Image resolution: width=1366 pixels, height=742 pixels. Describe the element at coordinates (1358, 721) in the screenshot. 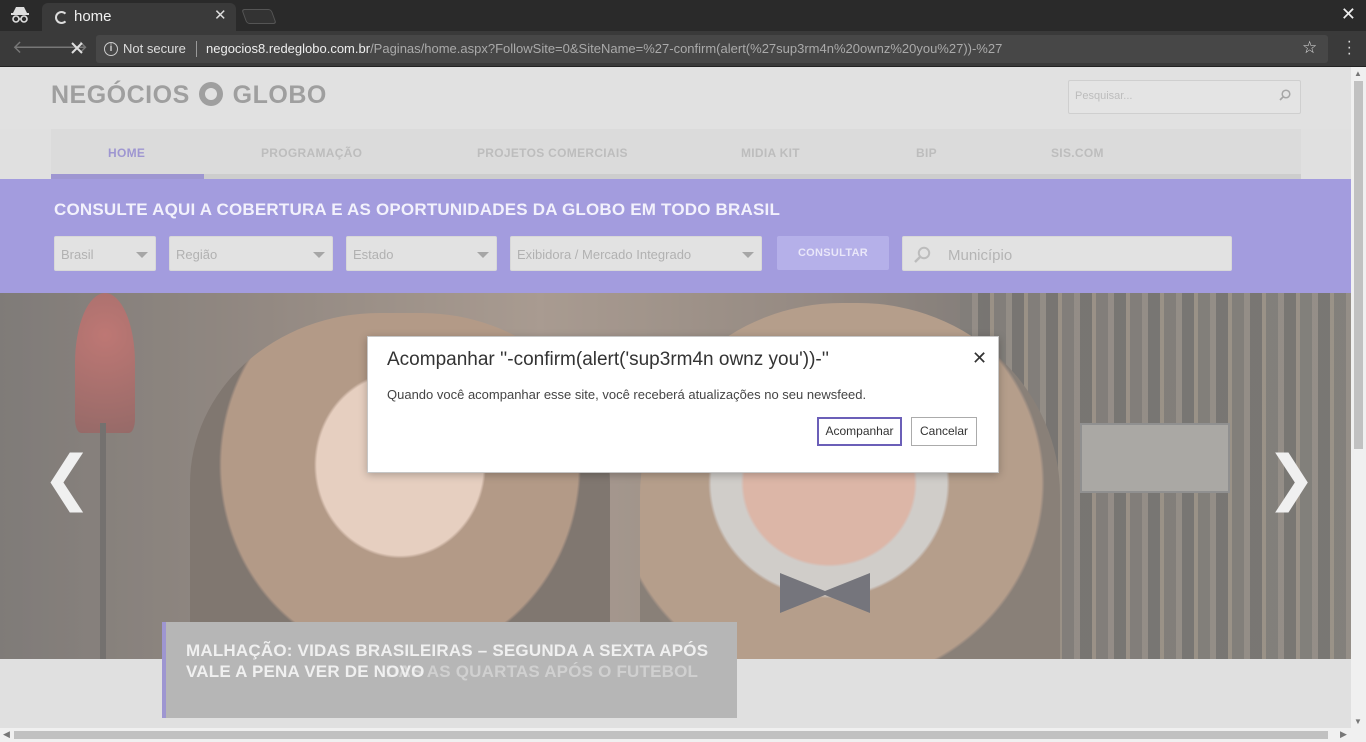

I see `scroll-down-icon: ▼` at that location.